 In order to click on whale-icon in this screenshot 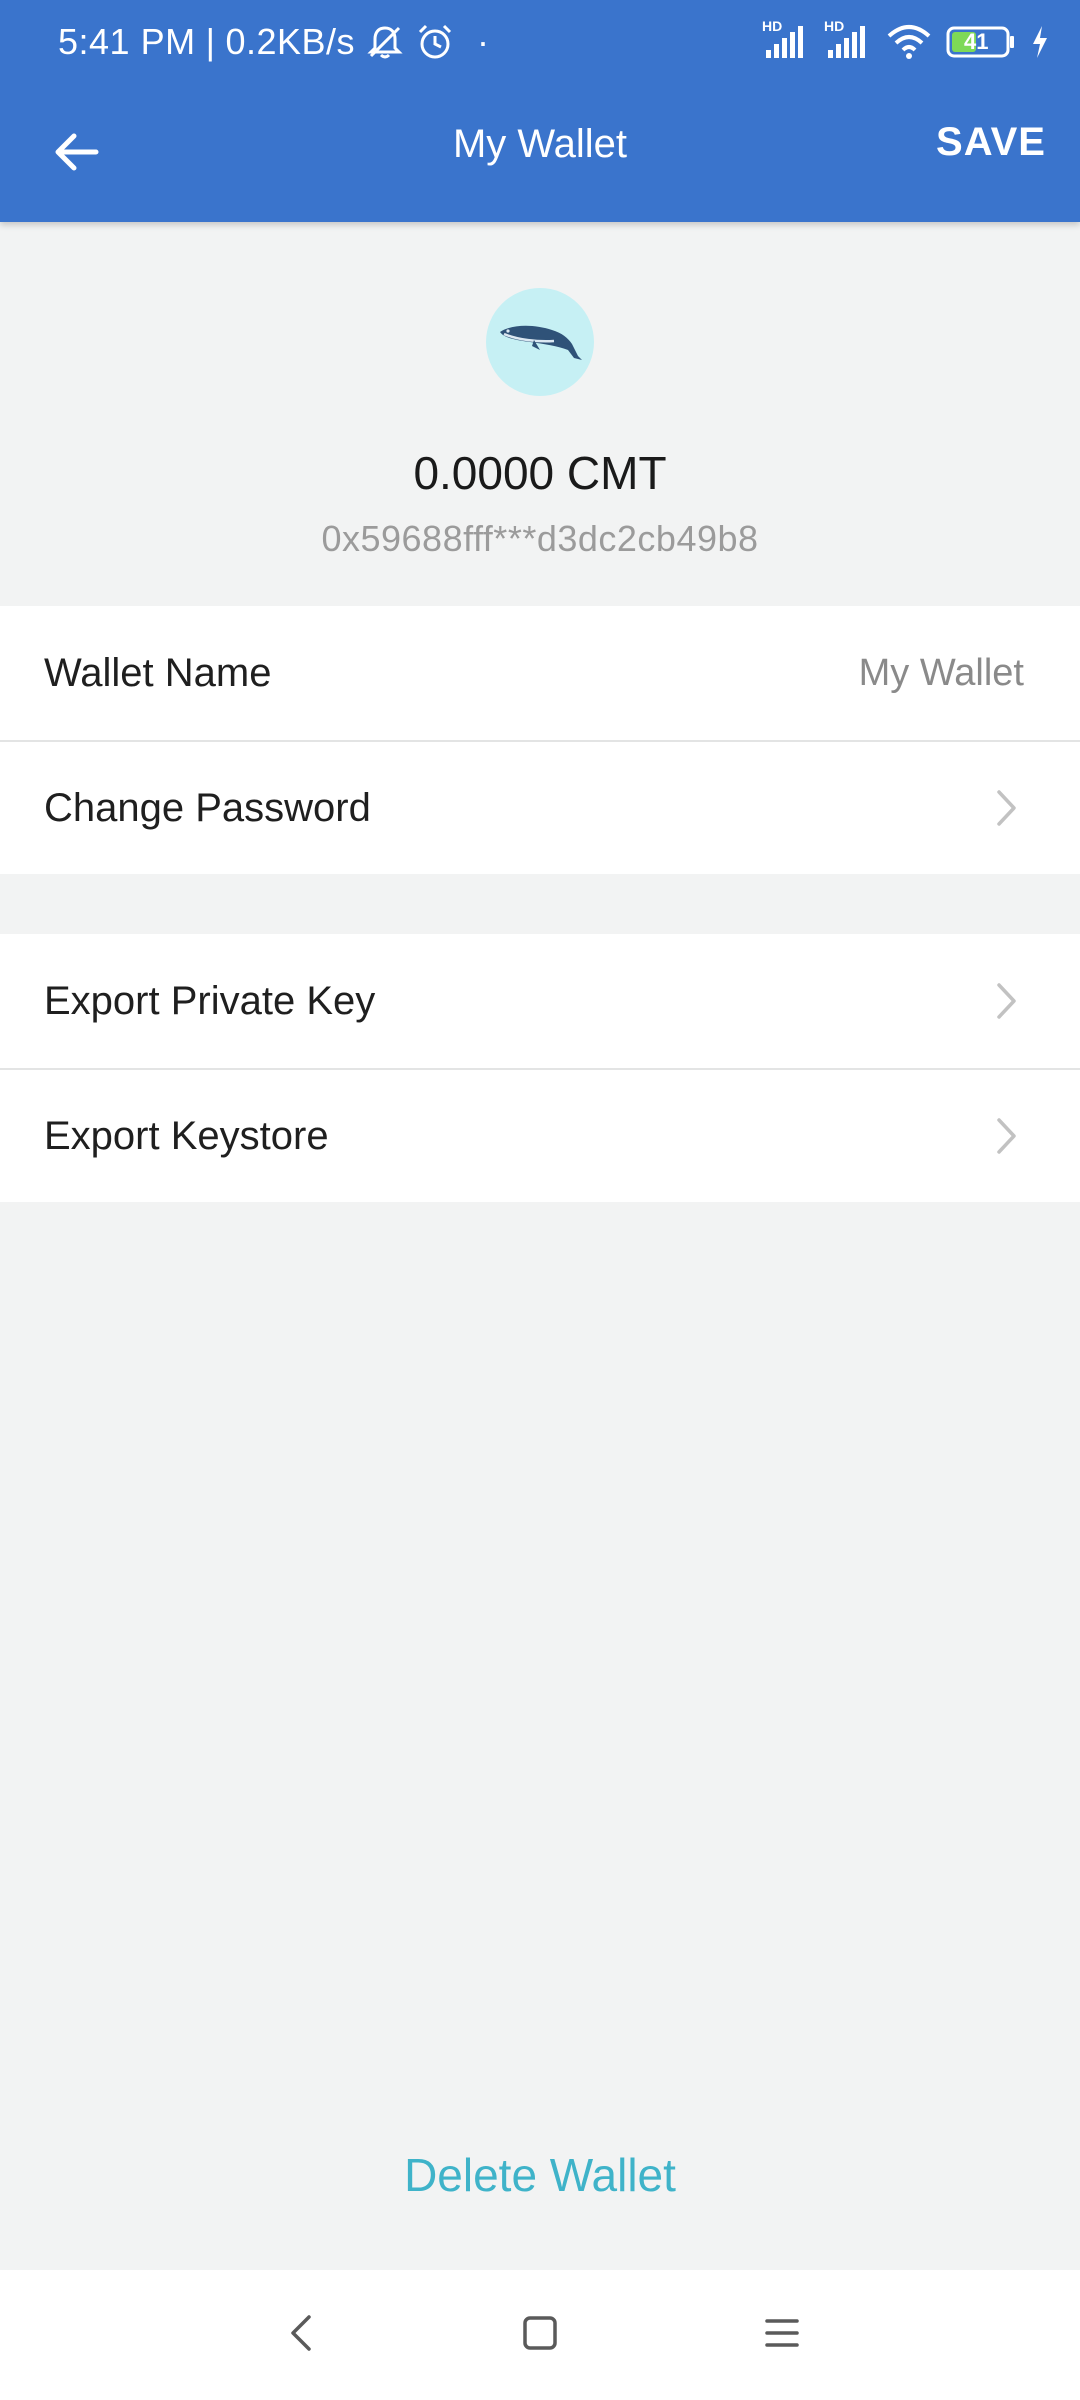, I will do `click(540, 342)`.